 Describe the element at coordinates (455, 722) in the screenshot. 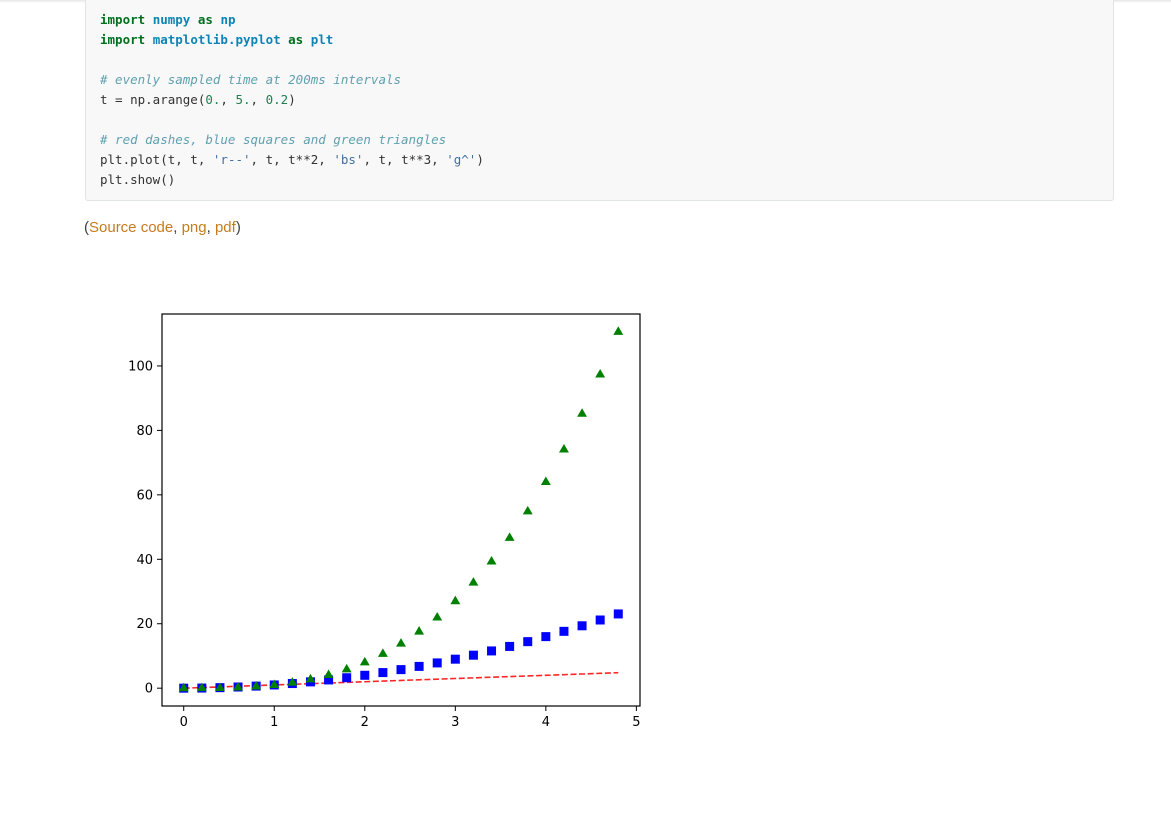

I see `x-tick-label: 3` at that location.